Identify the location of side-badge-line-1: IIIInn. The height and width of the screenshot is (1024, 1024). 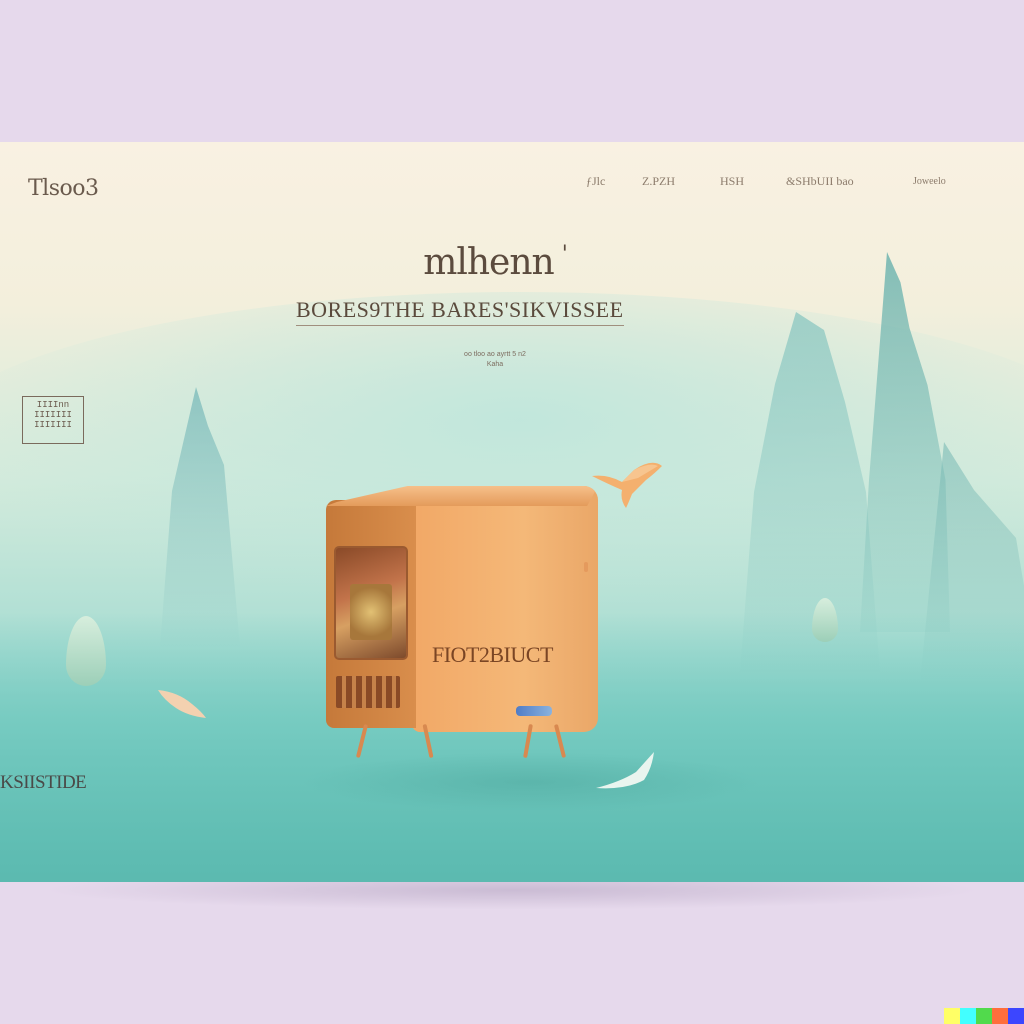
(53, 405).